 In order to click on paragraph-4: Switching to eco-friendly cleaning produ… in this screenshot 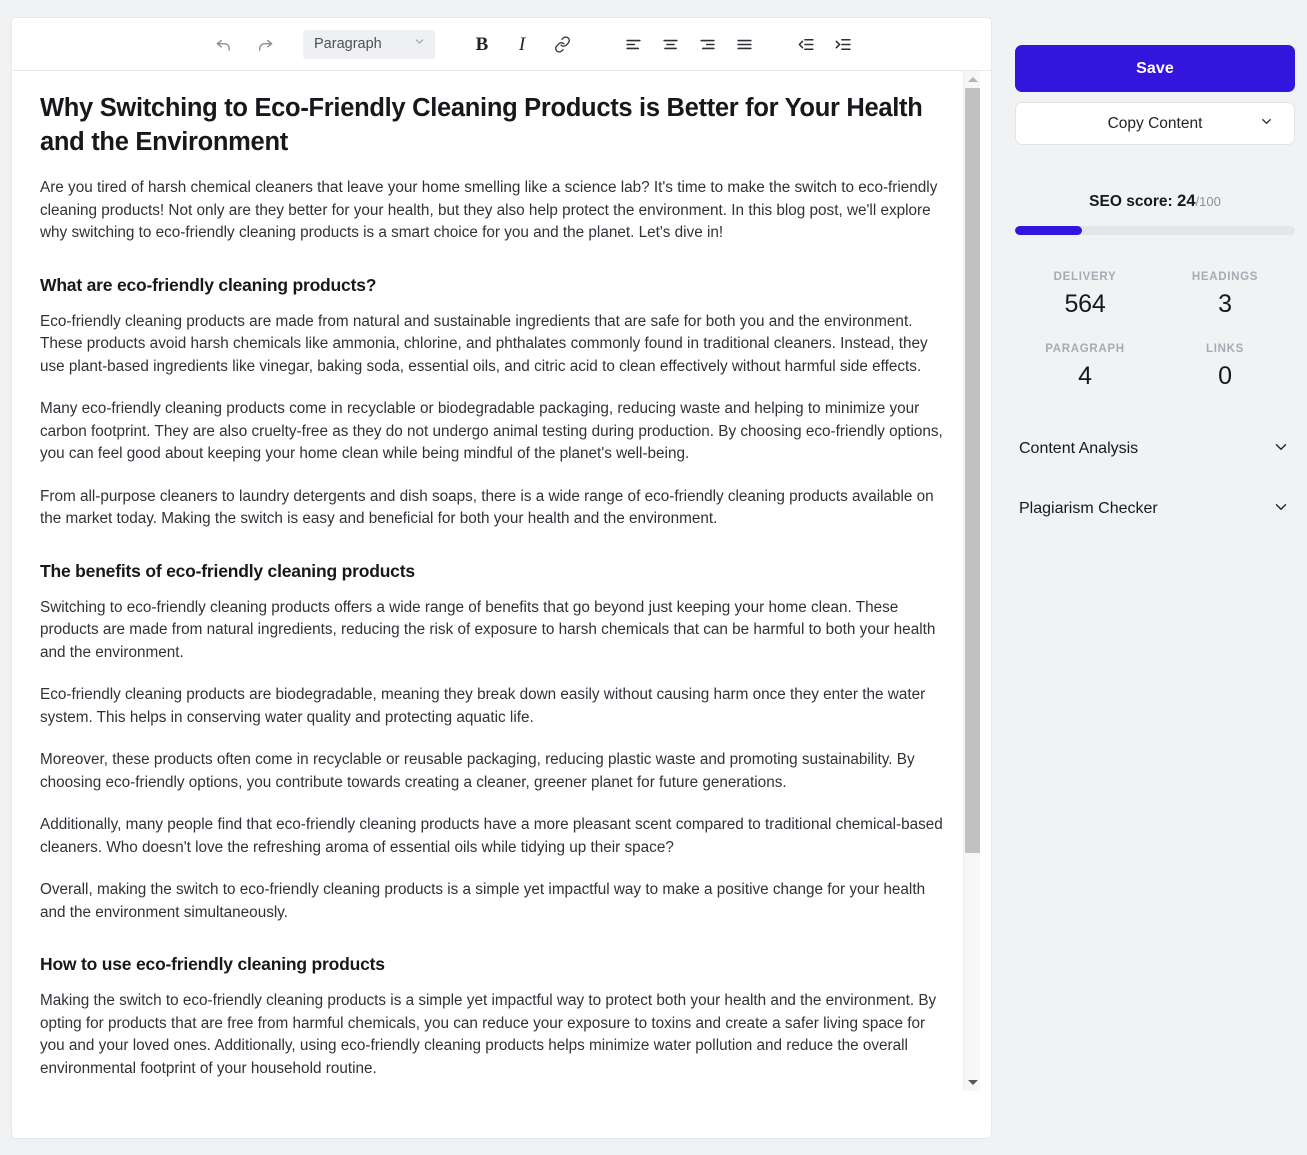, I will do `click(488, 629)`.